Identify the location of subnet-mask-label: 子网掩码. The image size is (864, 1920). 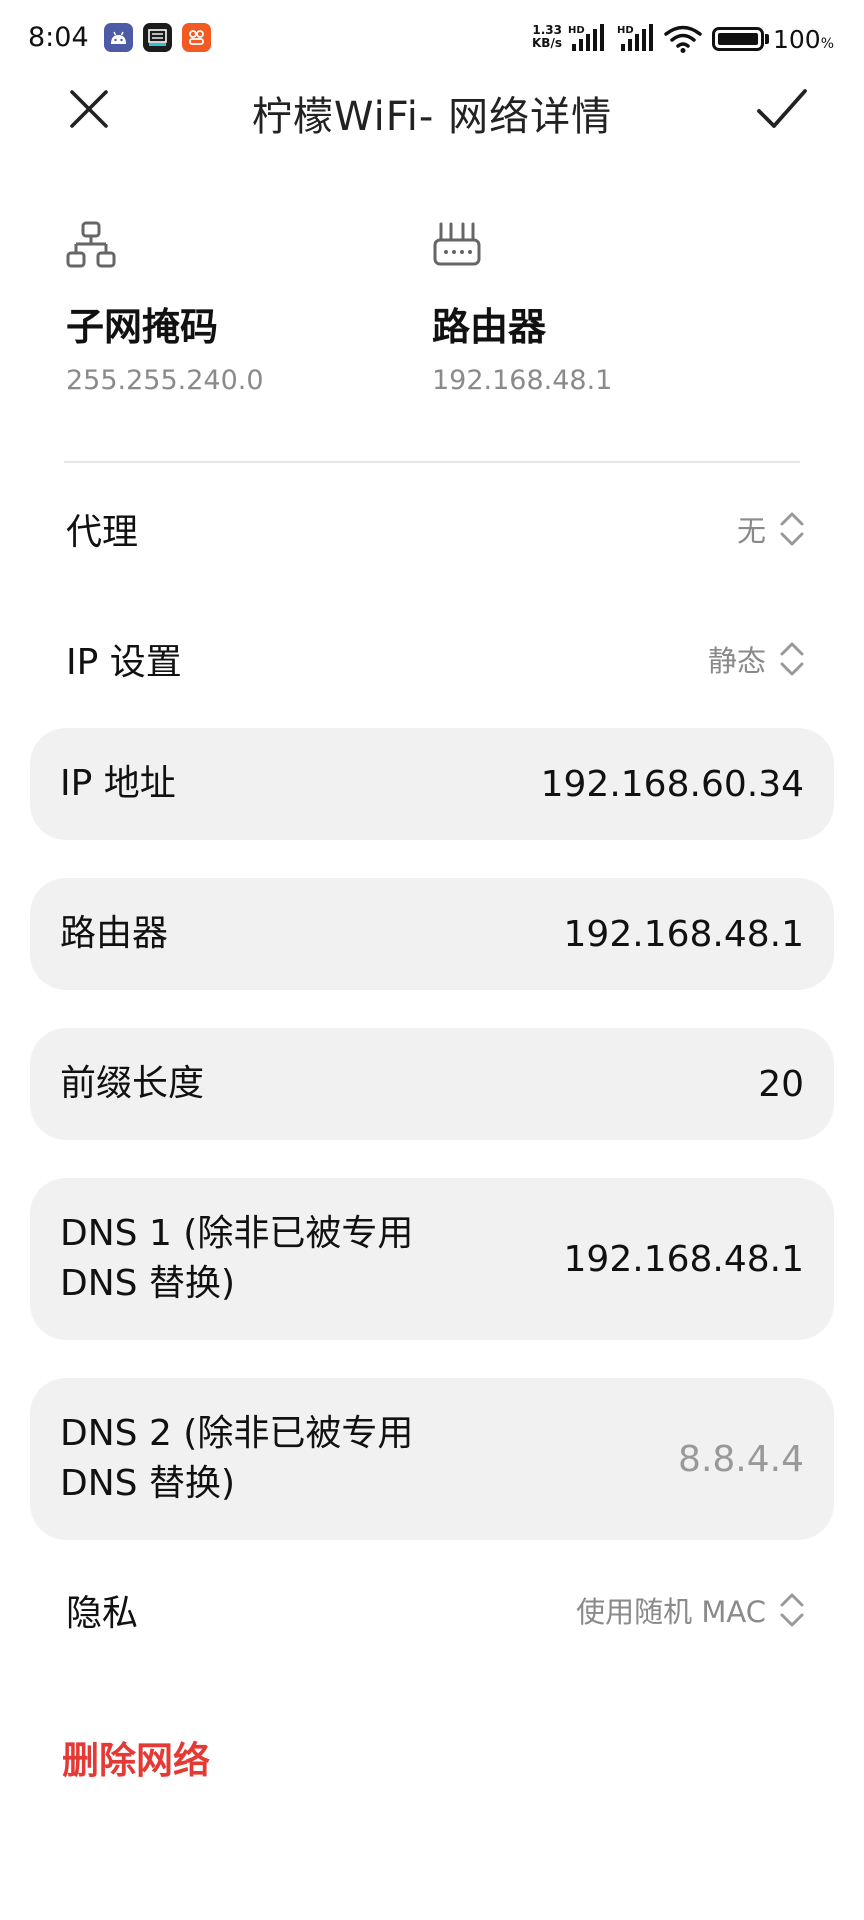
(142, 327).